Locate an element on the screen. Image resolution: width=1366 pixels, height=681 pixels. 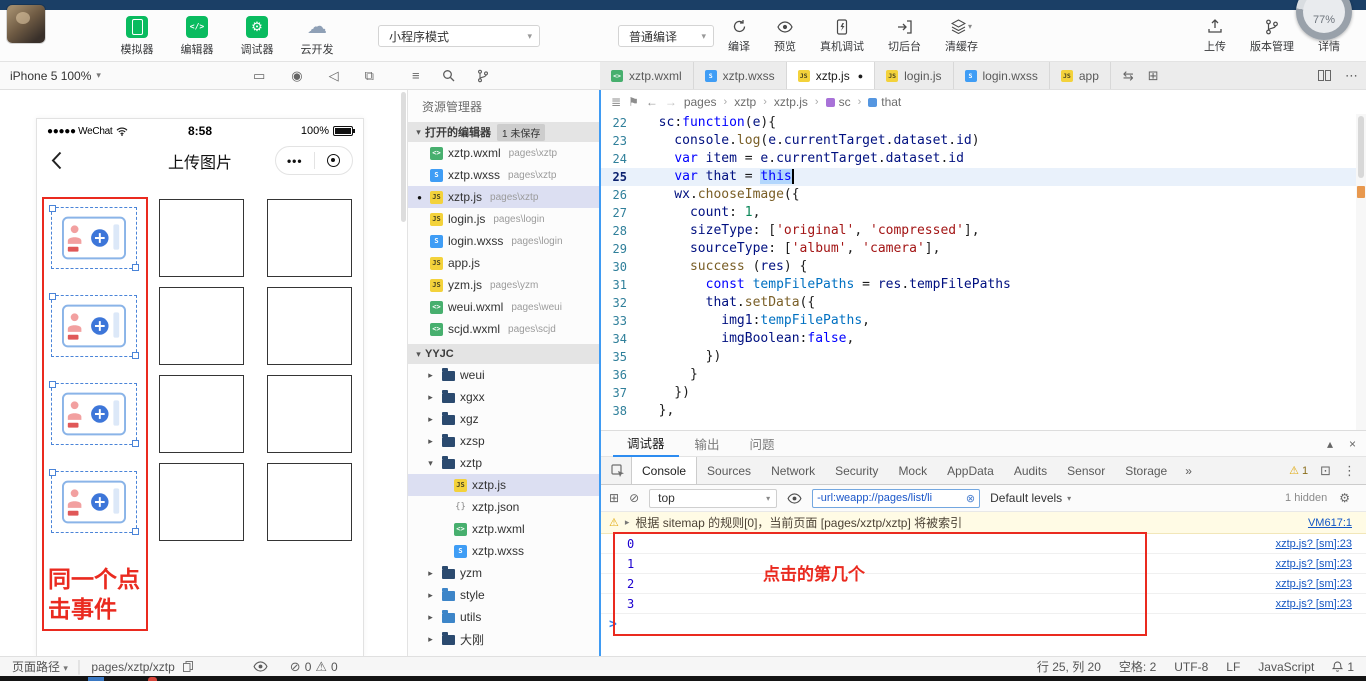
collapse-panel-icon: ▴ is located at coordinates (1330, 444).